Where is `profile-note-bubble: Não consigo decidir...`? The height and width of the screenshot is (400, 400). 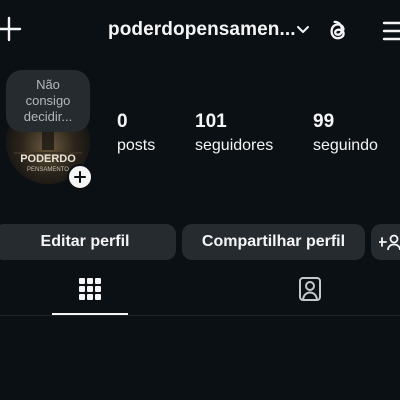
profile-note-bubble: Não consigo decidir... is located at coordinates (48, 101).